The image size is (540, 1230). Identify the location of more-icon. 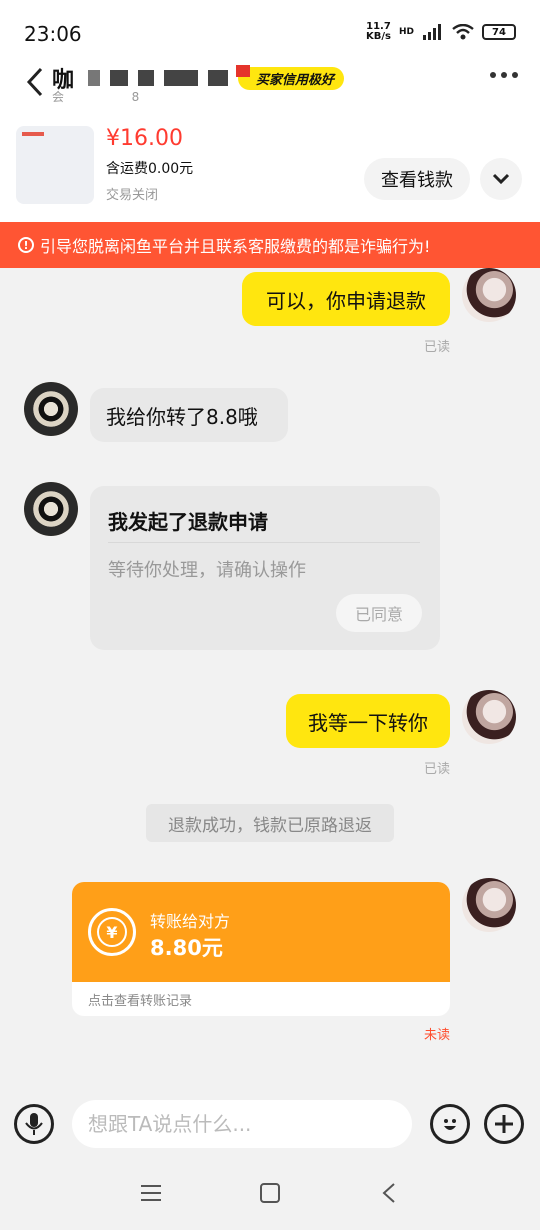
(493, 75).